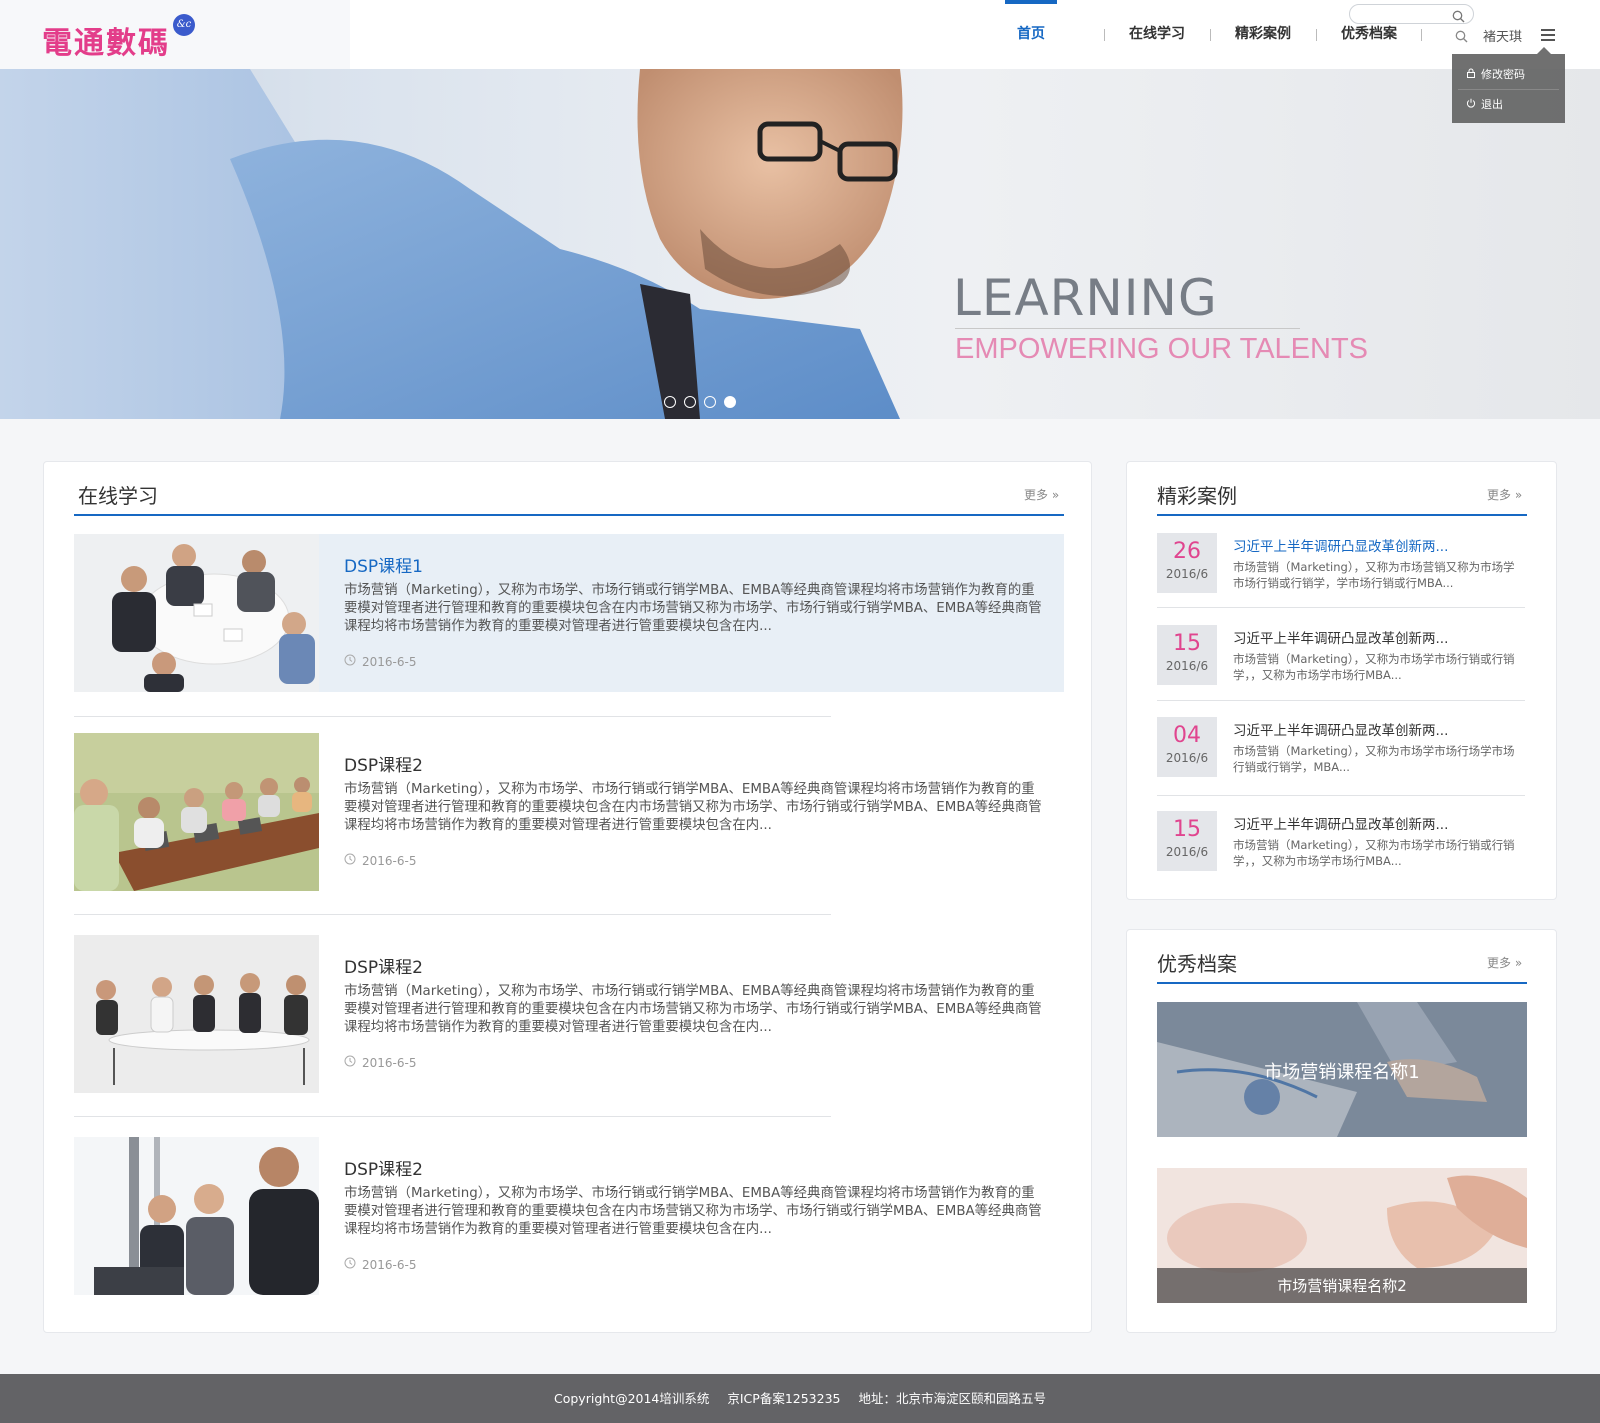  I want to click on hamburger-menu-icon, so click(1548, 35).